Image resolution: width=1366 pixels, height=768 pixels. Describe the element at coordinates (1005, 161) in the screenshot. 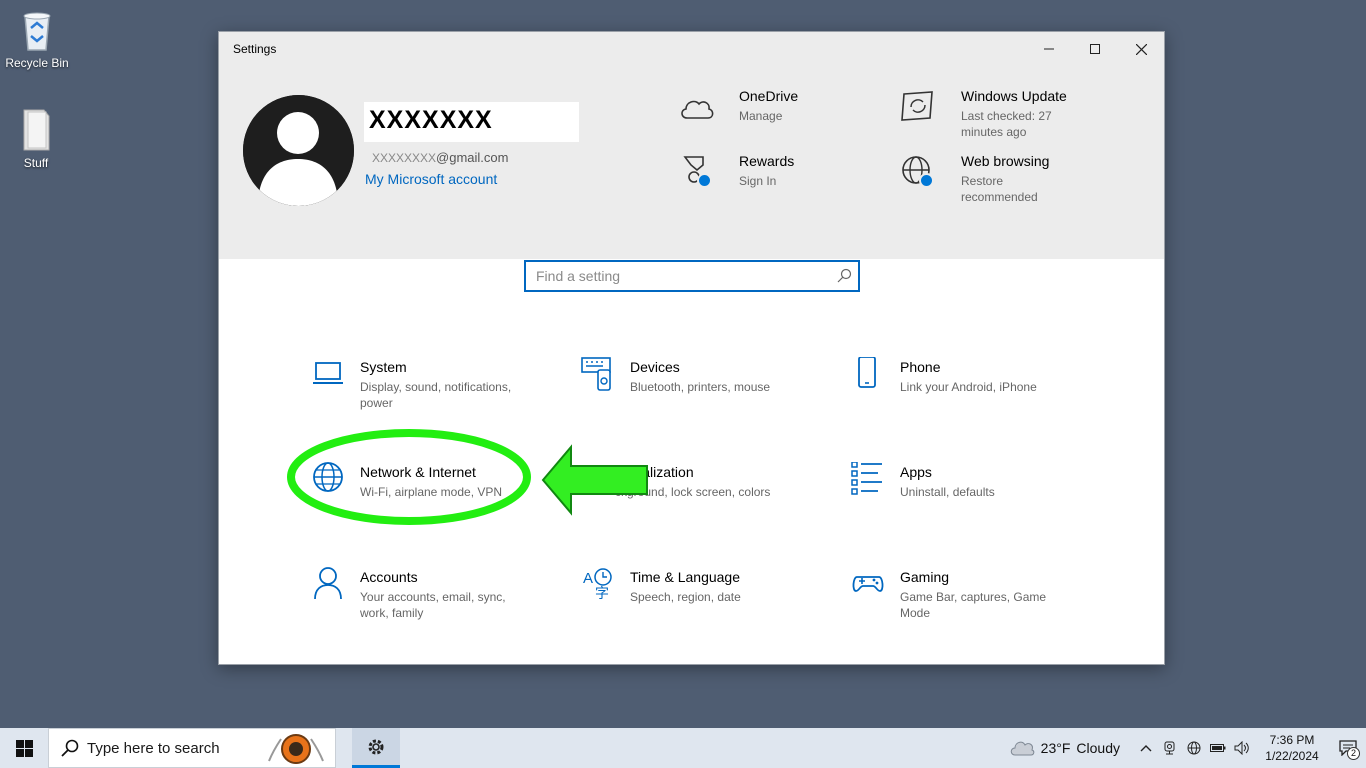

I see `web-browsing-title: Web browsing` at that location.